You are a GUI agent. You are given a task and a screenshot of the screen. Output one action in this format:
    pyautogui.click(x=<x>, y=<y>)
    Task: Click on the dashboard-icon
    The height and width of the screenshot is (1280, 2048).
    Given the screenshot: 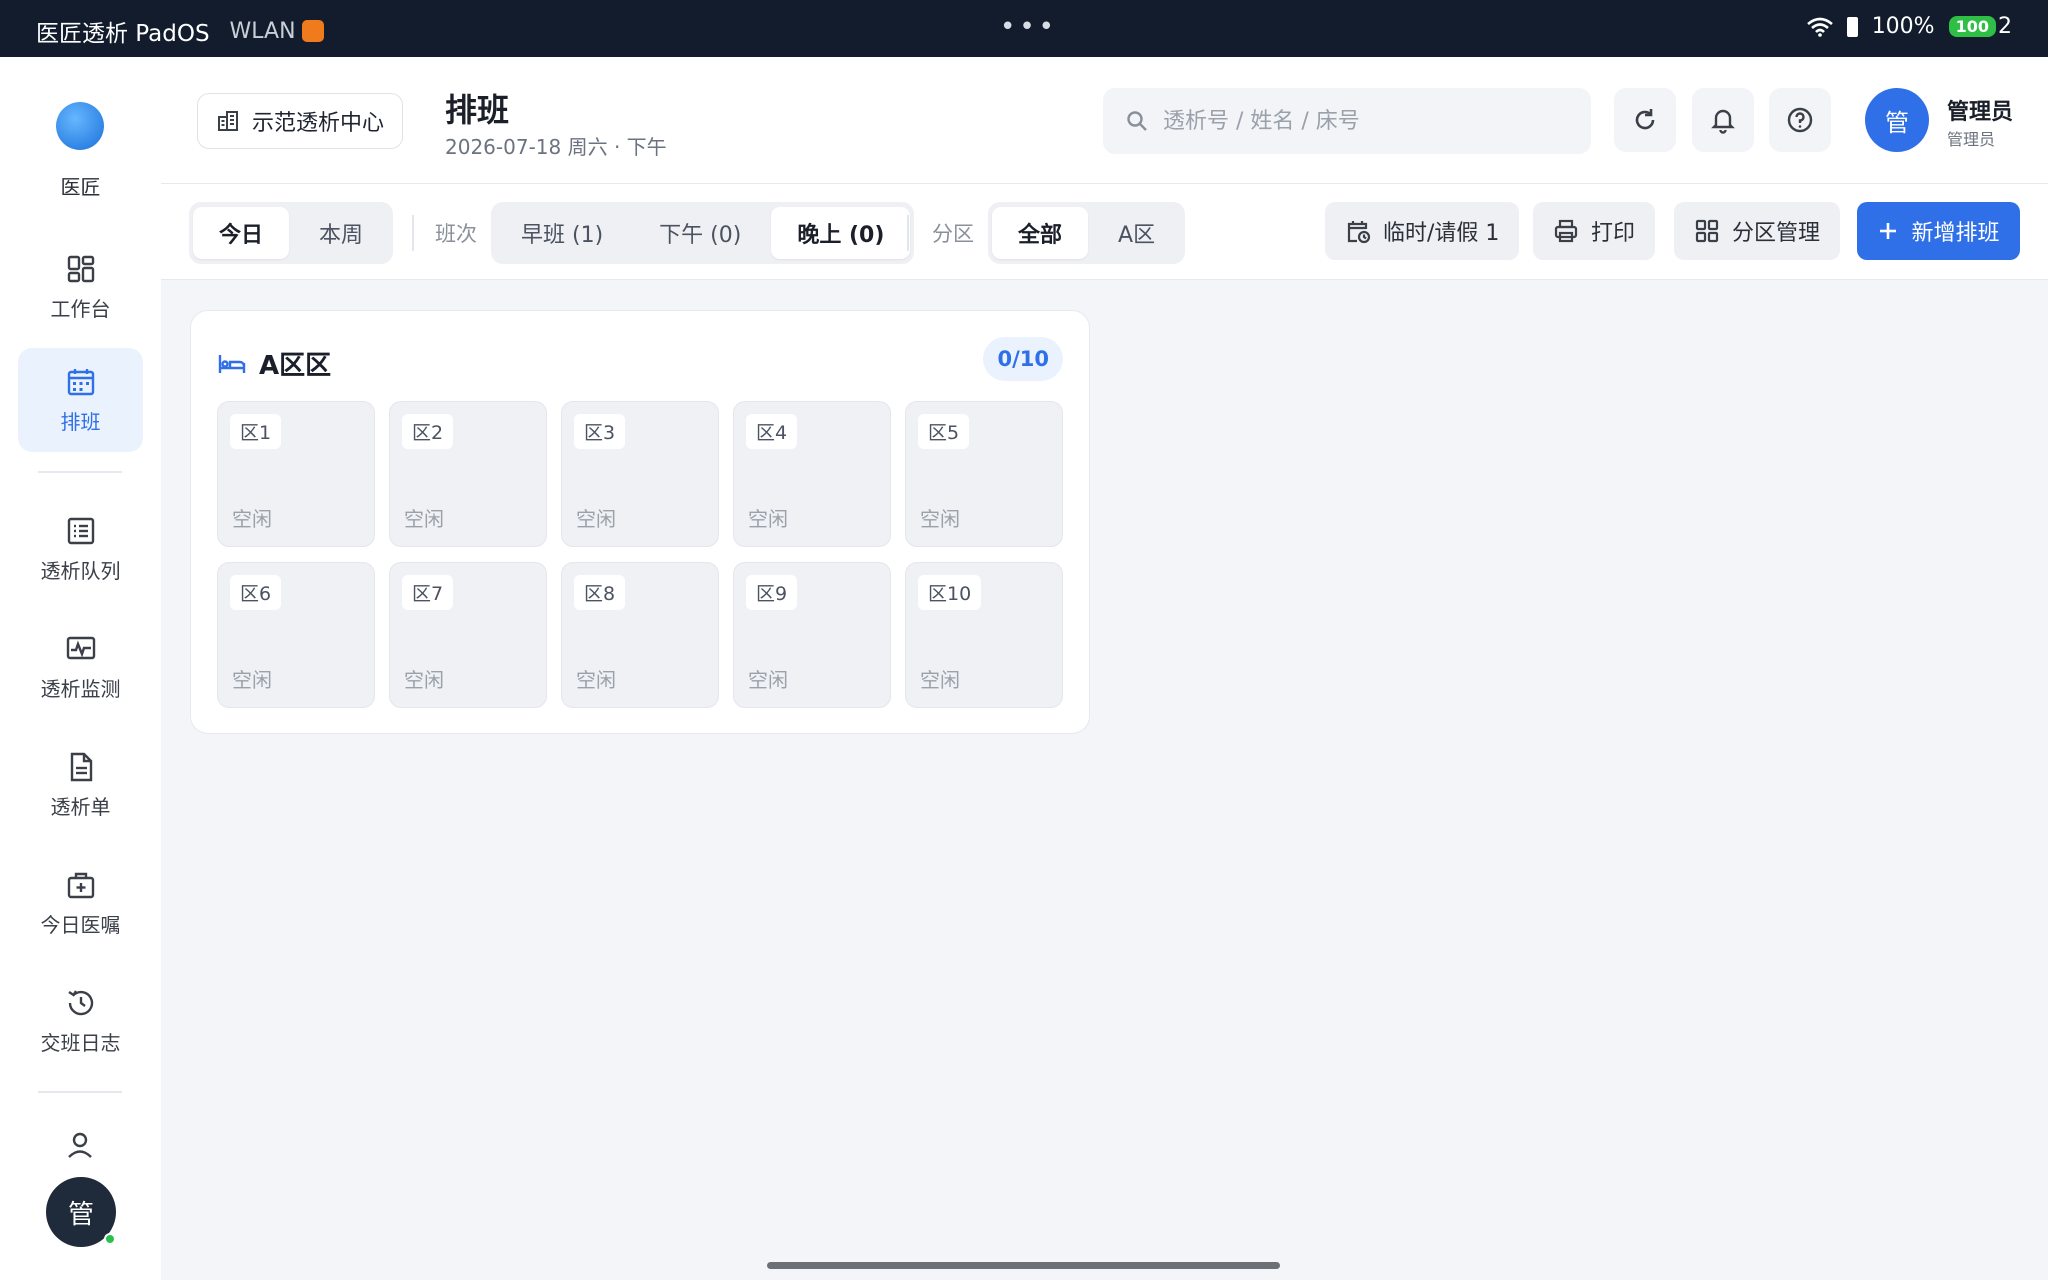 What is the action you would take?
    pyautogui.click(x=80, y=268)
    